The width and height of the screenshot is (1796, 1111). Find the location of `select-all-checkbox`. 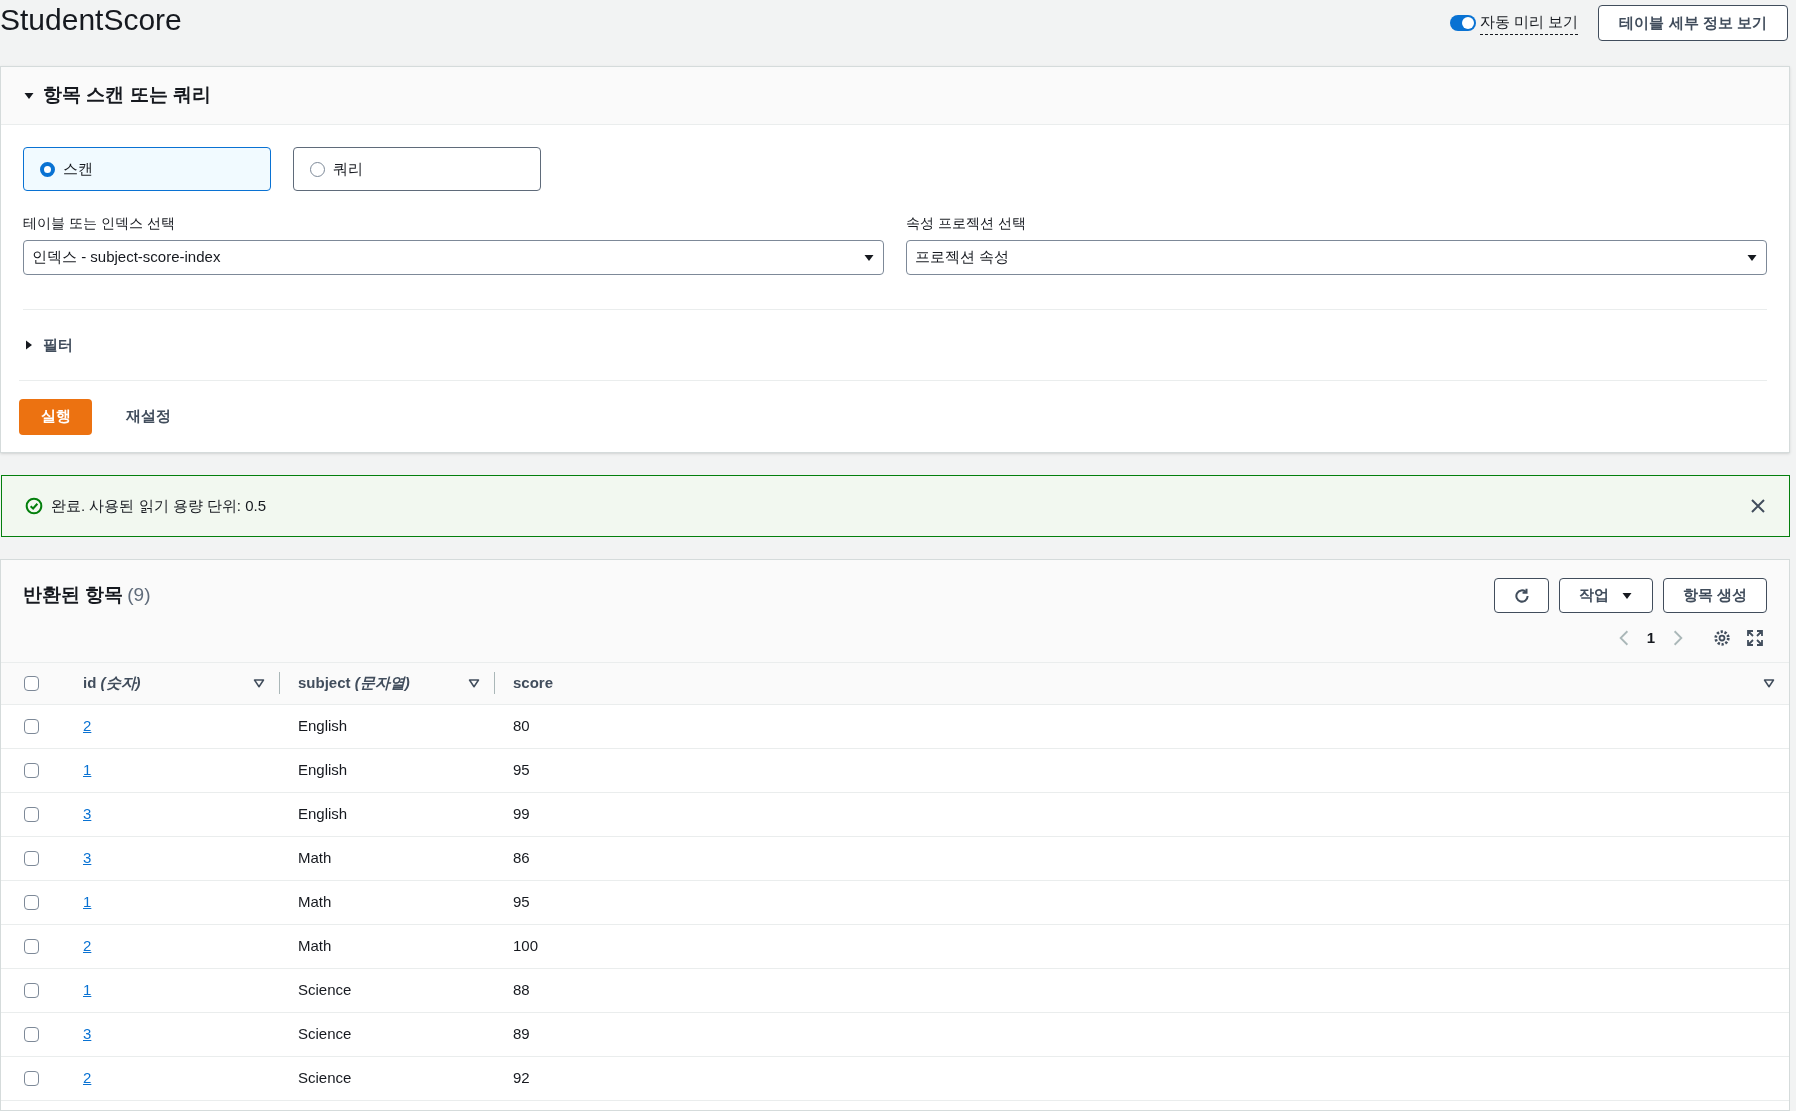

select-all-checkbox is located at coordinates (31, 683).